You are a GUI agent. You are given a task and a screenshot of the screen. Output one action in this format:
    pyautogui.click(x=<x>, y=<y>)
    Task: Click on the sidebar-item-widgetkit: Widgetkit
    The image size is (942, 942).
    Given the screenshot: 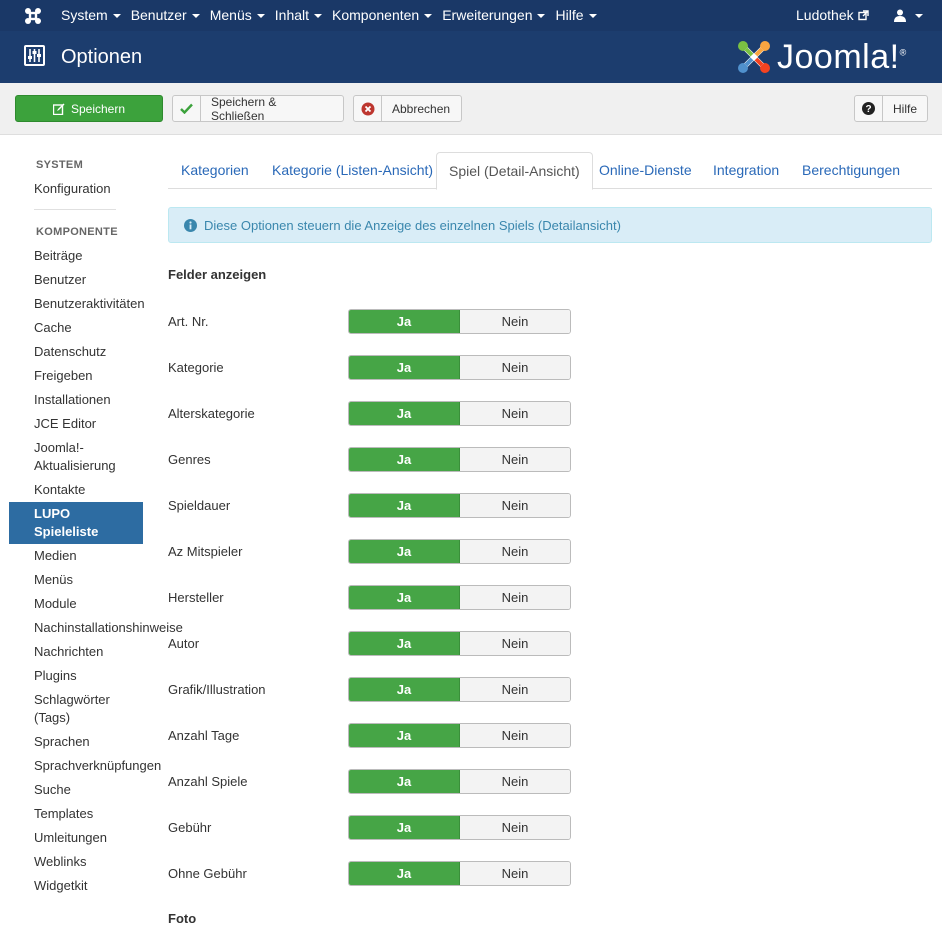 What is the action you would take?
    pyautogui.click(x=60, y=886)
    